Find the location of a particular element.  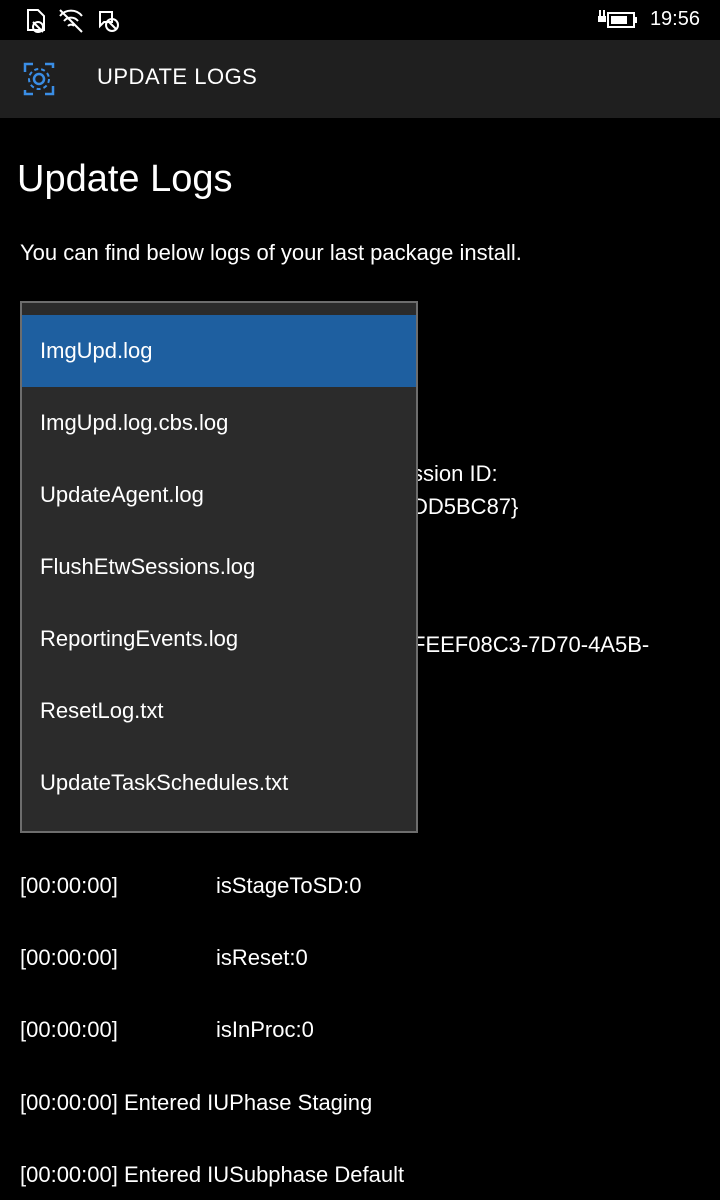

log-line: [00:00:00] isStageToSD:0 is located at coordinates (191, 886).